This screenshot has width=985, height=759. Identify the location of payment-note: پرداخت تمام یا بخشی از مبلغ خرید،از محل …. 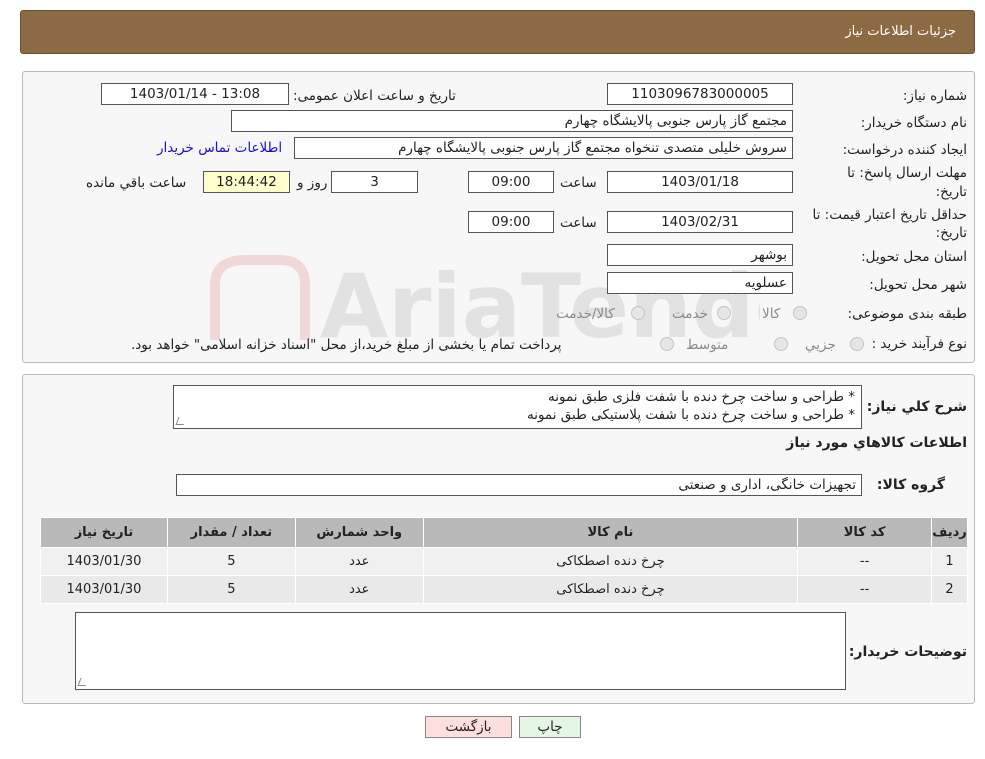
(346, 345).